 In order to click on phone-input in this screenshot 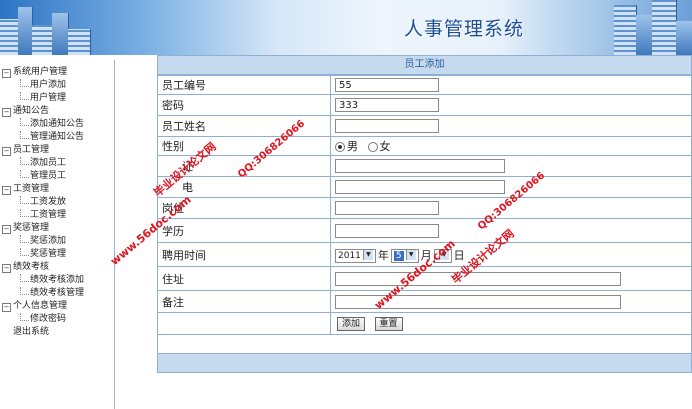, I will do `click(420, 187)`.